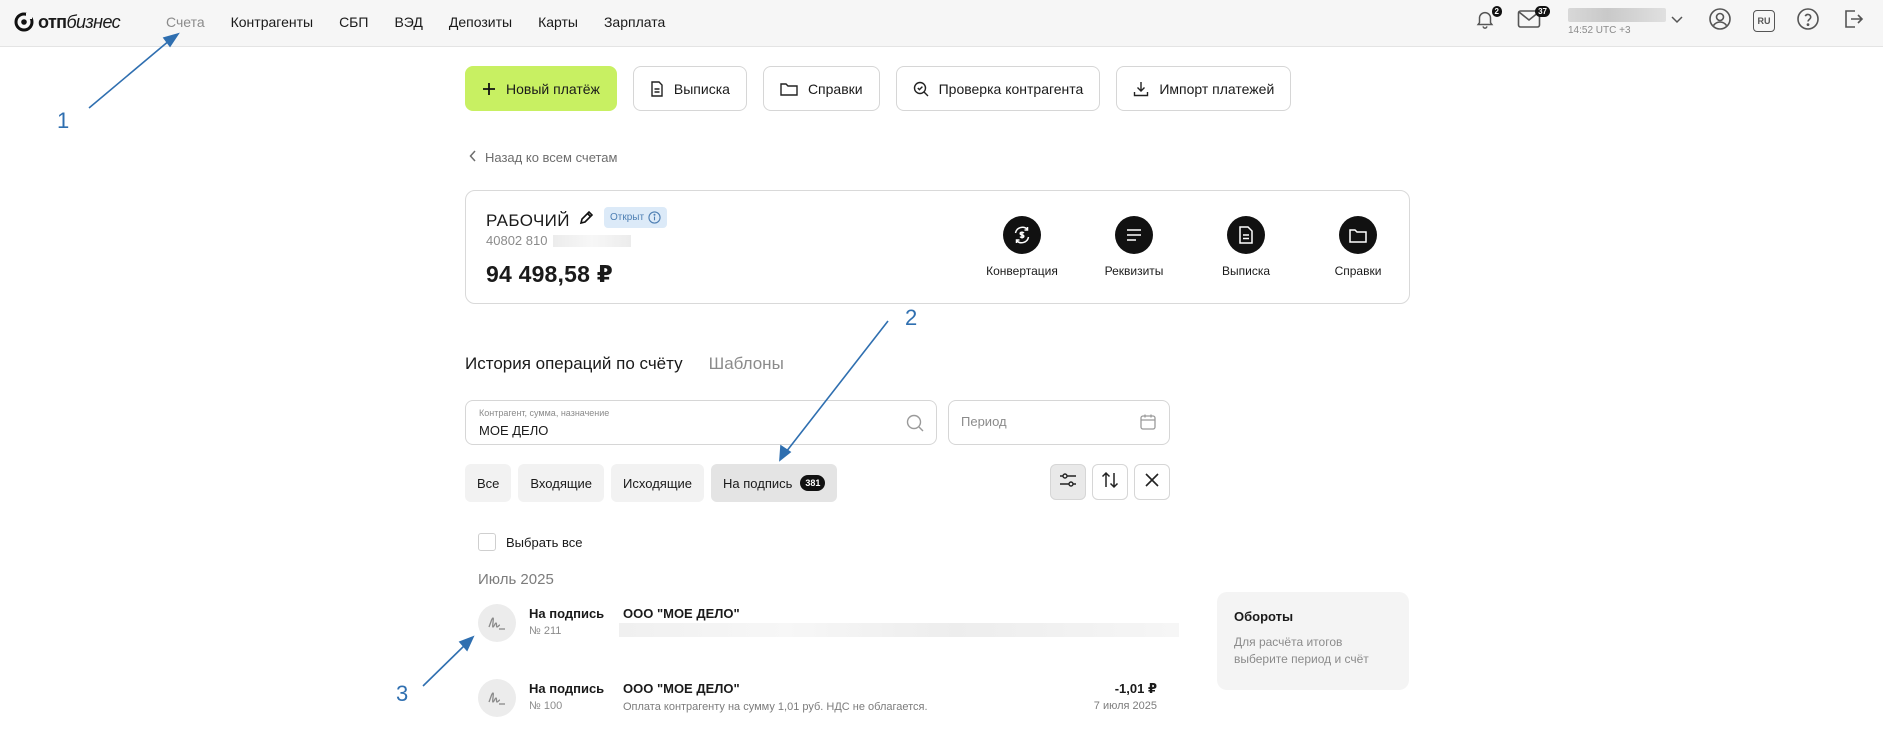 Image resolution: width=1883 pixels, height=737 pixels. I want to click on operation-row: На подпись № 211 ООО "МОЕ ДЕЛО", so click(828, 634).